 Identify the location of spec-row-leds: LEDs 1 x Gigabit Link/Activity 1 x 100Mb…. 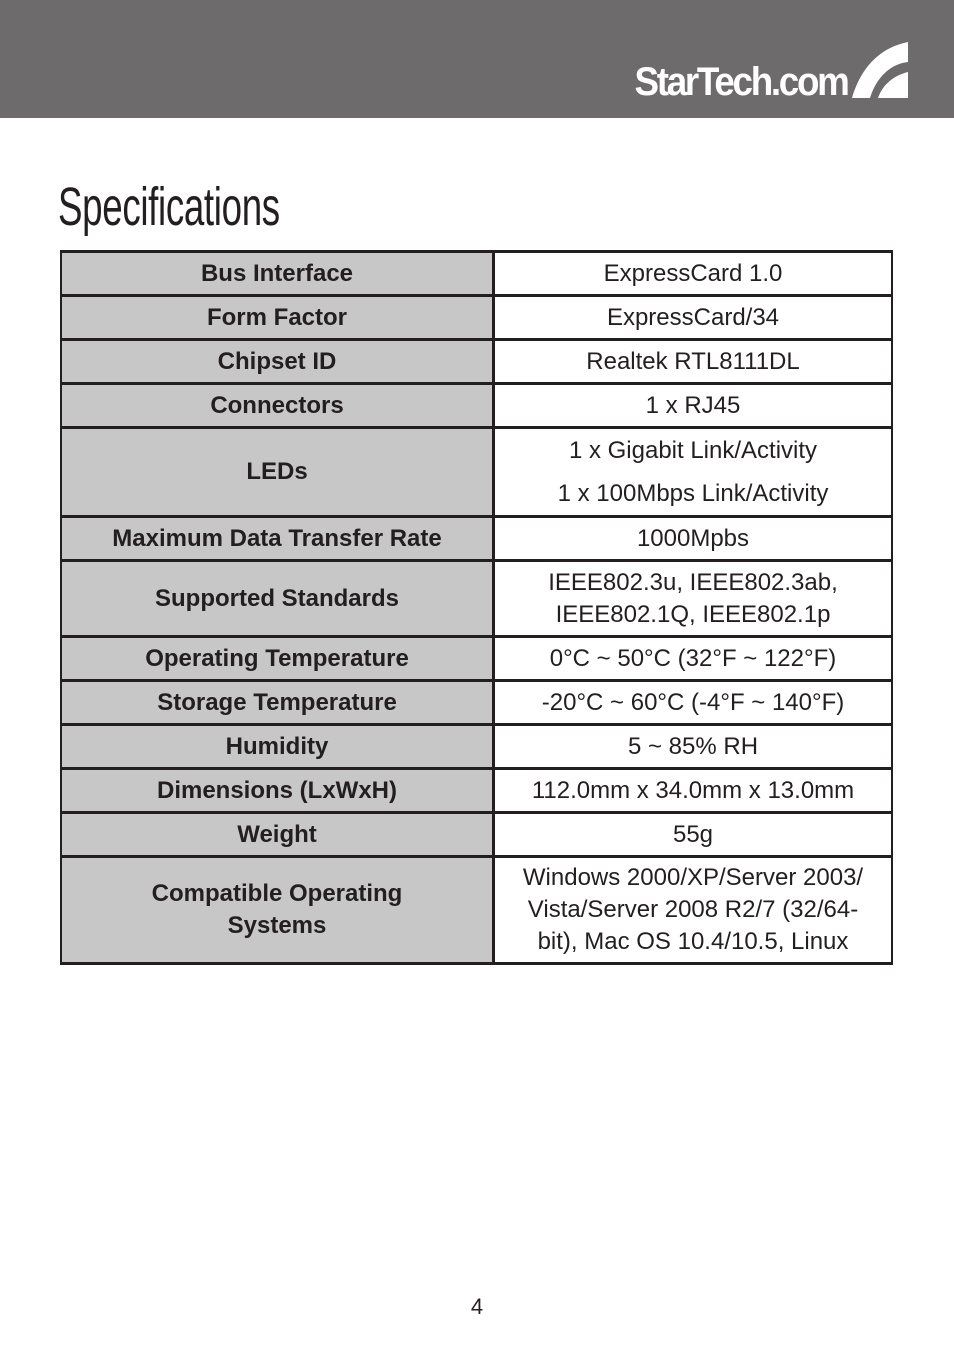
(476, 472).